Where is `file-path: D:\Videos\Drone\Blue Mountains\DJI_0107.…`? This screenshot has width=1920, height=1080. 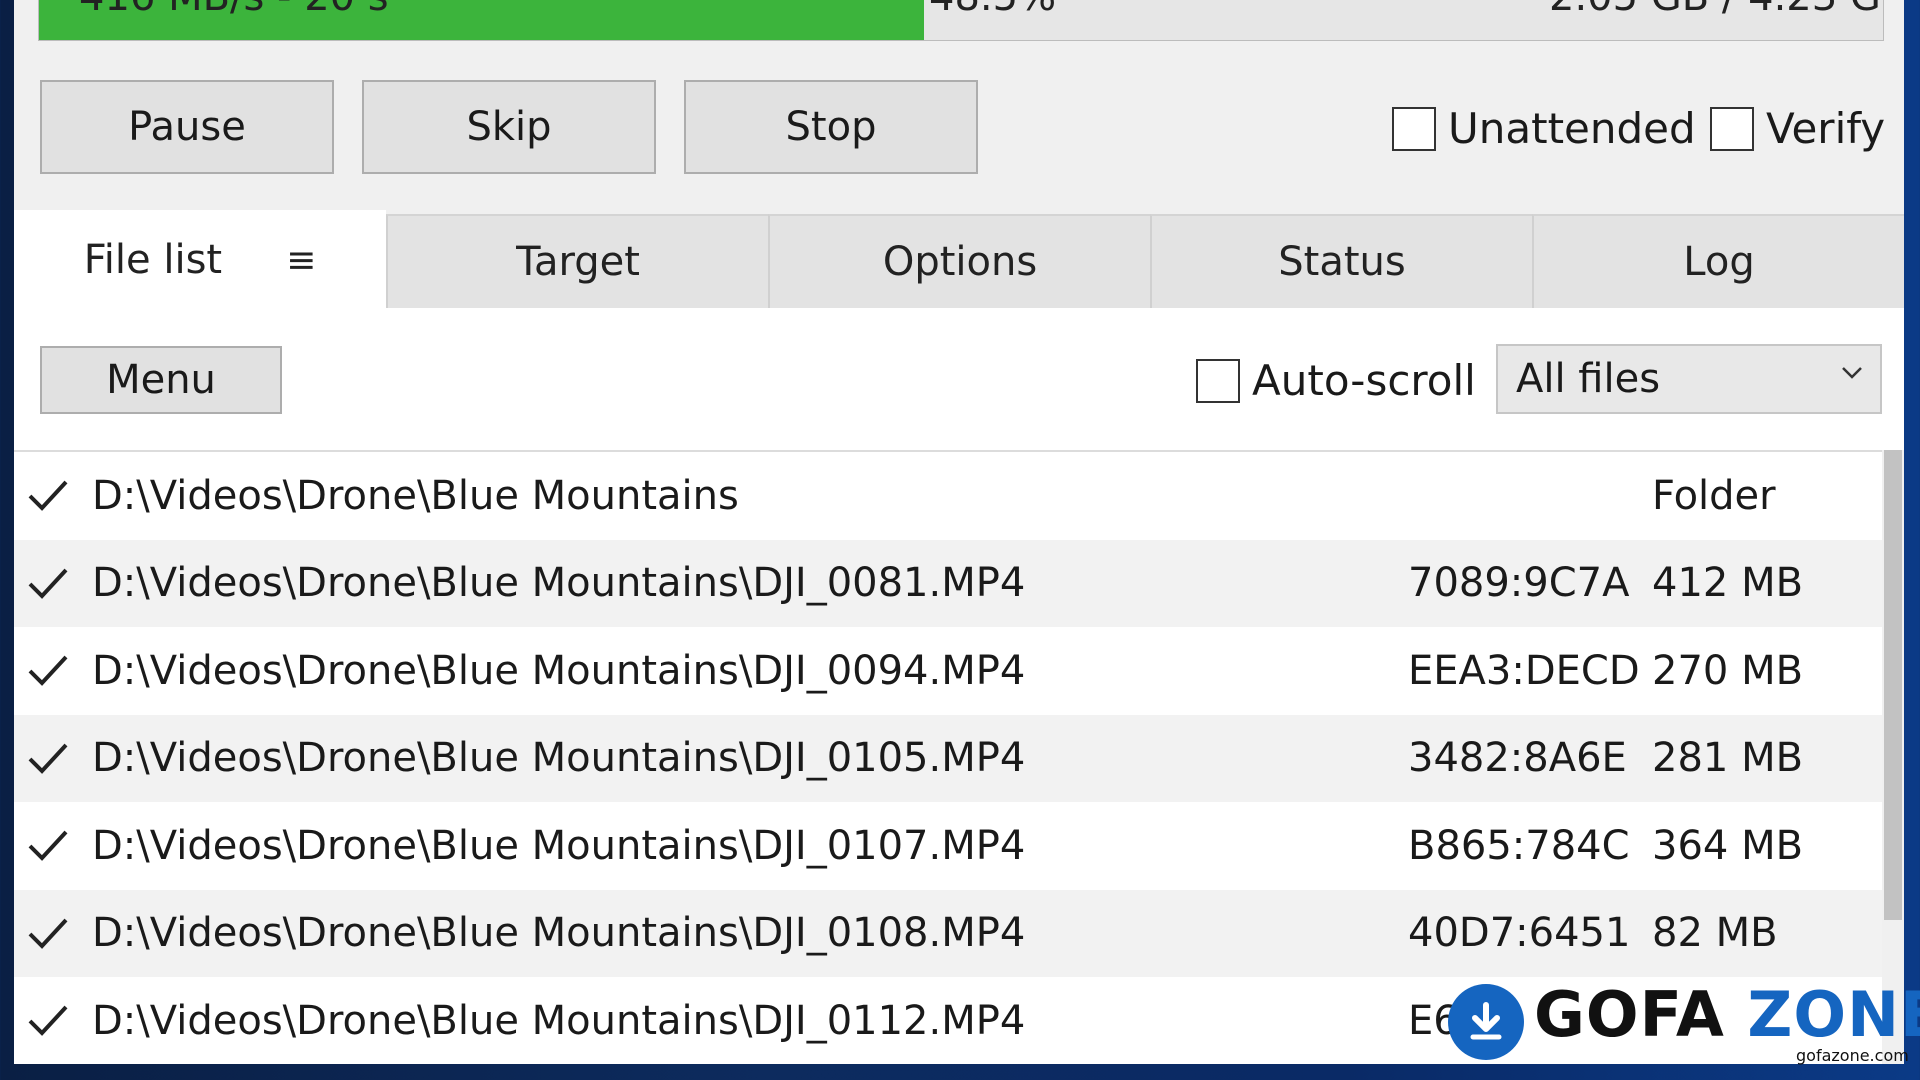 file-path: D:\Videos\Drone\Blue Mountains\DJI_0107.… is located at coordinates (559, 845).